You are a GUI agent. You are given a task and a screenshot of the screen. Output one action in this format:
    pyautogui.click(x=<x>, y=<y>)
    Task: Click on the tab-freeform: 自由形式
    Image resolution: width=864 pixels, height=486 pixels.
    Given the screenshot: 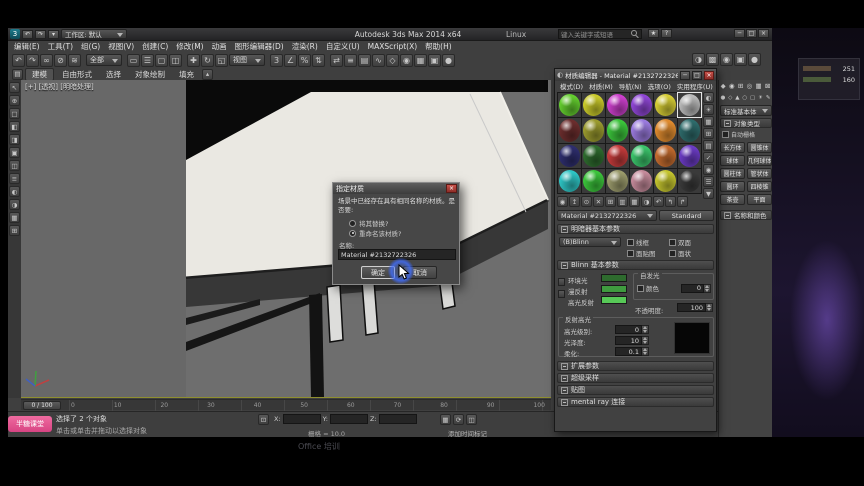 What is the action you would take?
    pyautogui.click(x=77, y=74)
    